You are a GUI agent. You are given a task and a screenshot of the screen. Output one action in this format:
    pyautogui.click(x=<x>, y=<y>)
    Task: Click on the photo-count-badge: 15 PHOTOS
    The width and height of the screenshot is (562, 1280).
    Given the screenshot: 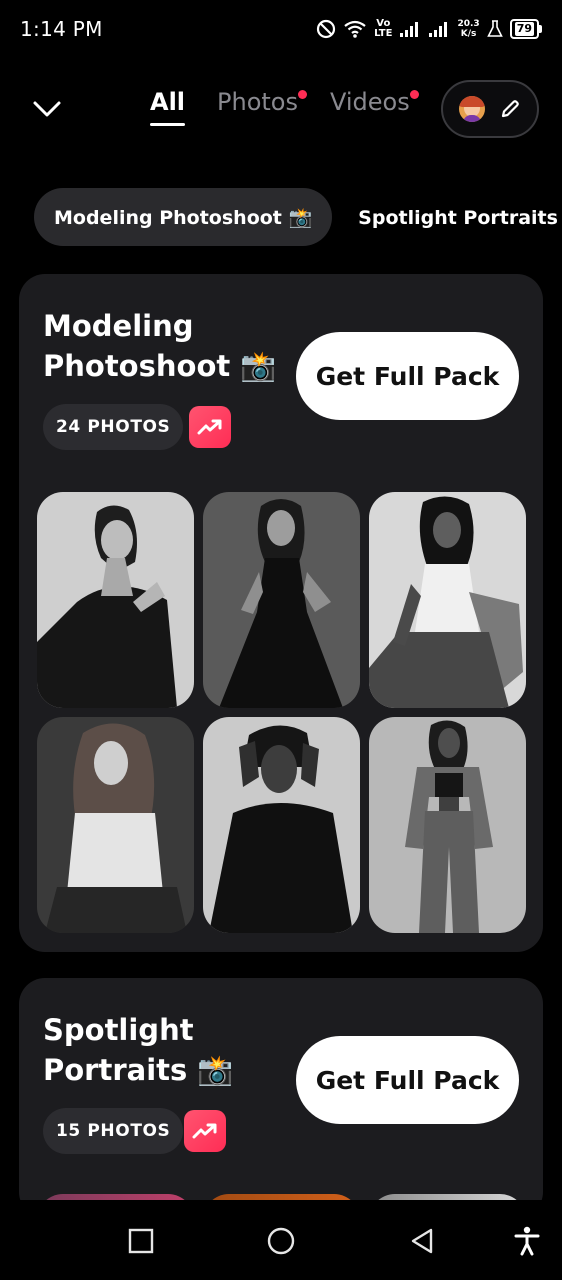 What is the action you would take?
    pyautogui.click(x=113, y=1131)
    